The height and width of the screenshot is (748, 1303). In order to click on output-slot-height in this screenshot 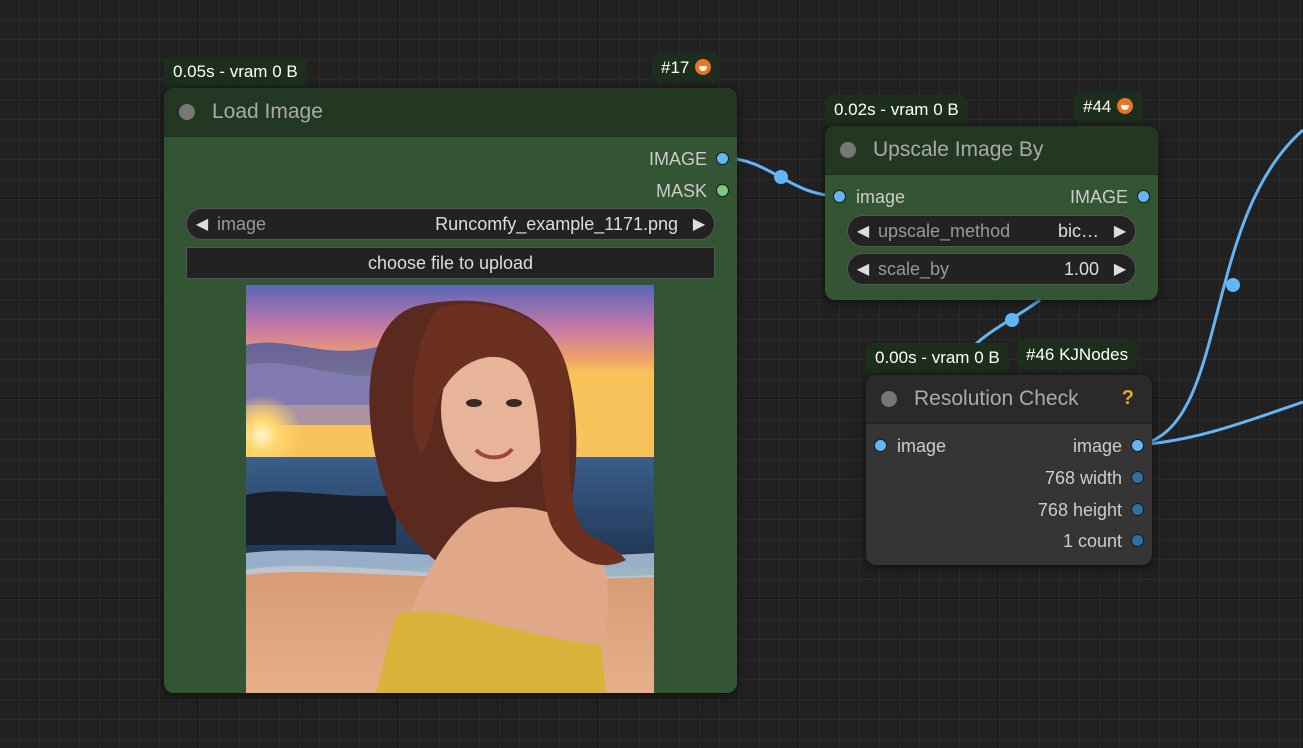, I will do `click(1137, 509)`.